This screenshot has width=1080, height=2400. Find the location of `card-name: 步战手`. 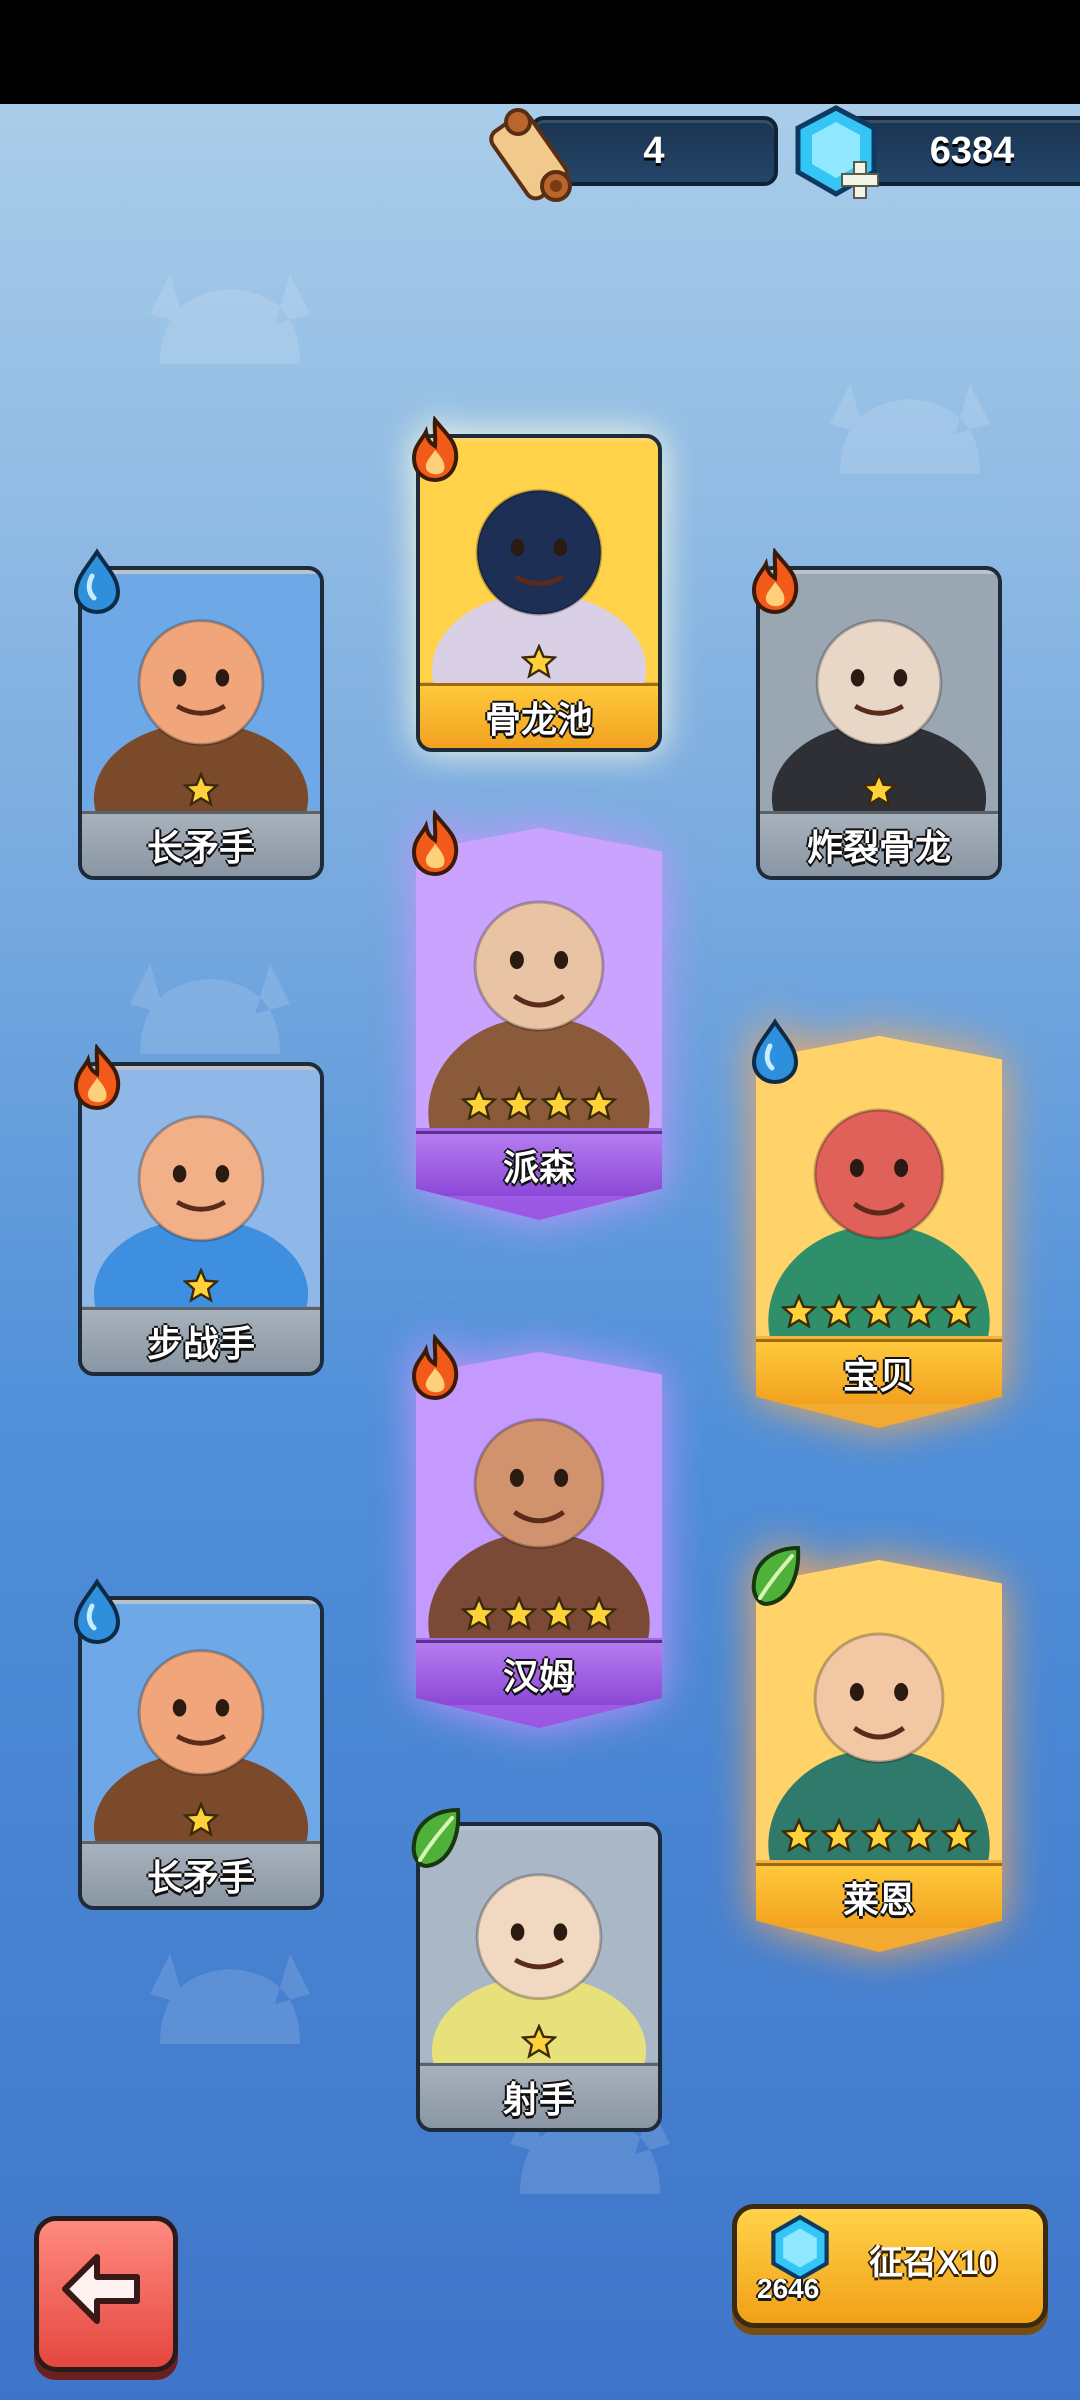

card-name: 步战手 is located at coordinates (201, 1339).